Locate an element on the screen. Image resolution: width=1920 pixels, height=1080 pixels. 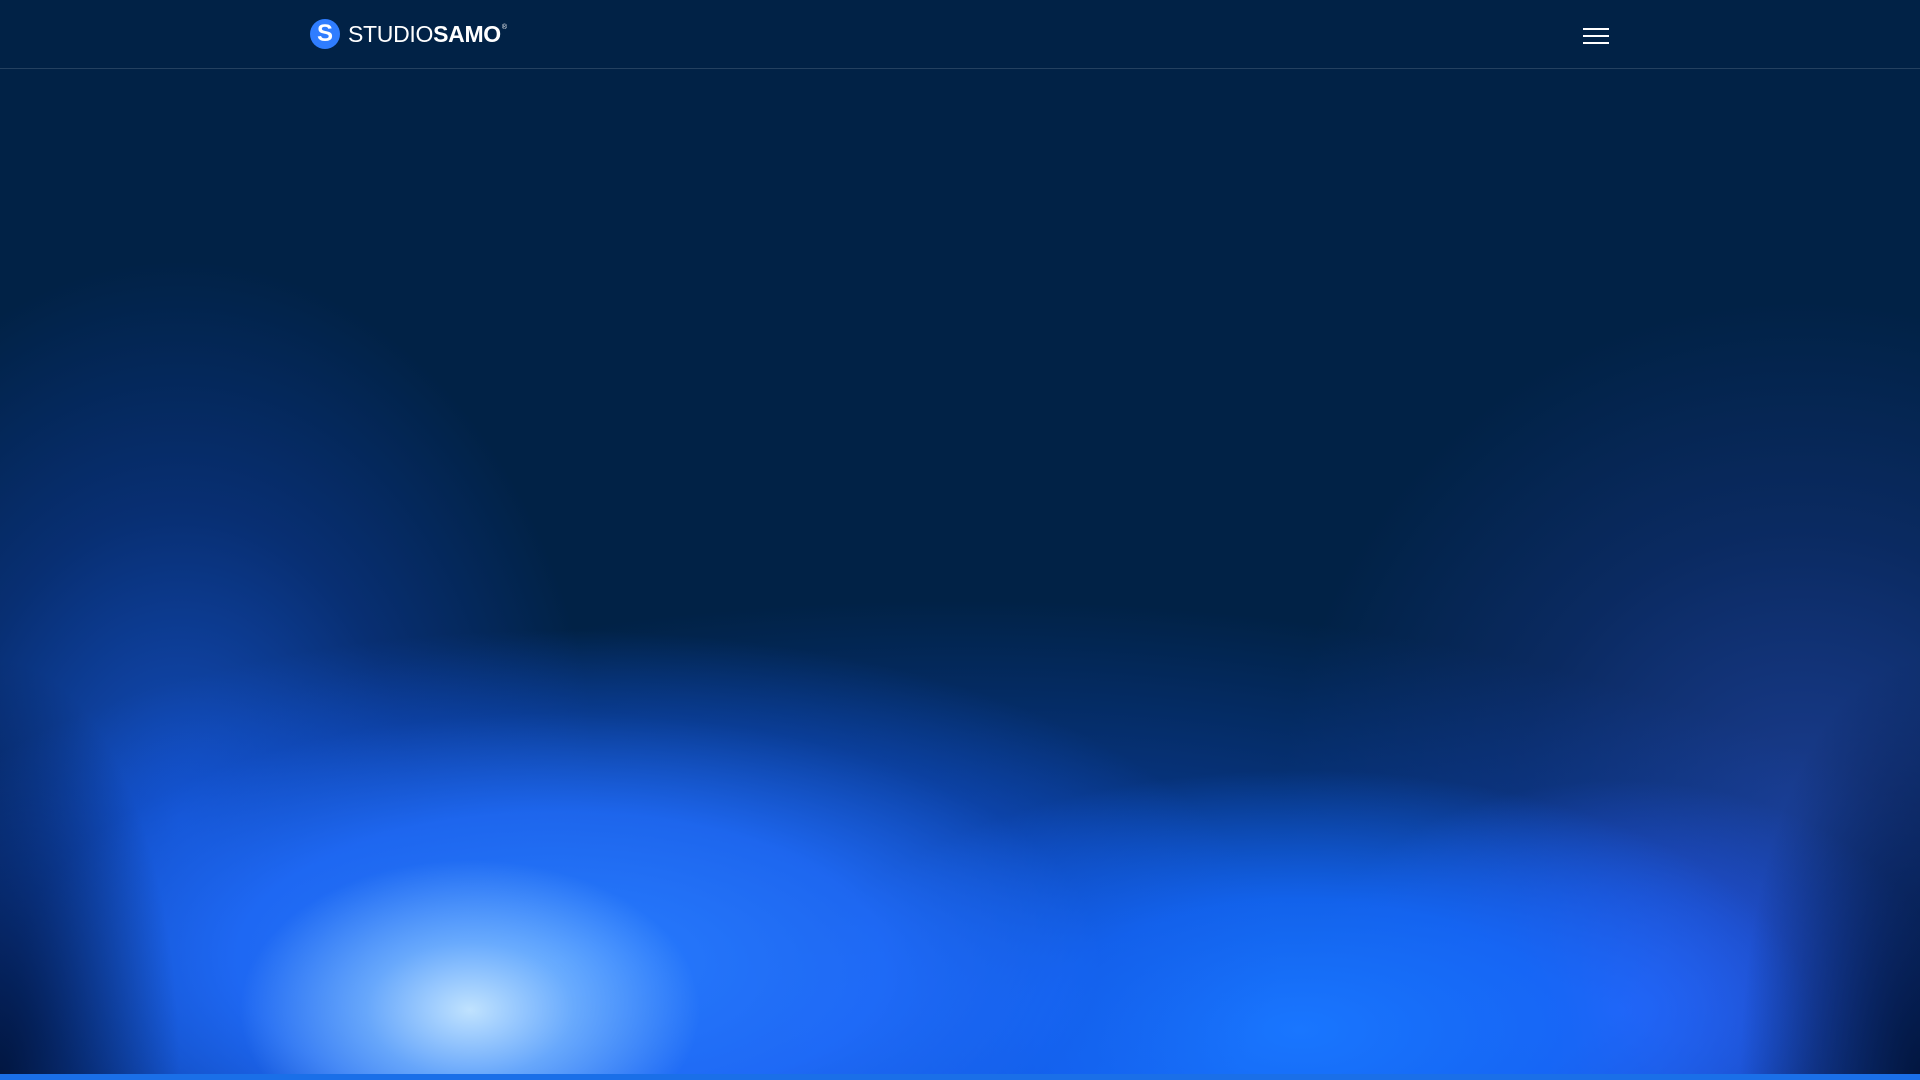
hamburger-menu-button is located at coordinates (1596, 36).